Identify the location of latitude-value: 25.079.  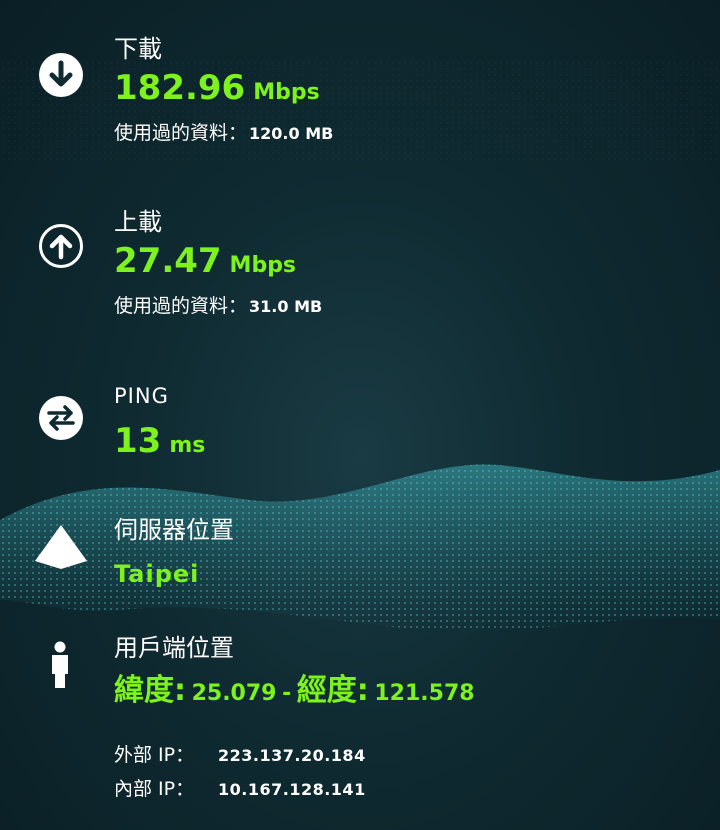
(234, 693).